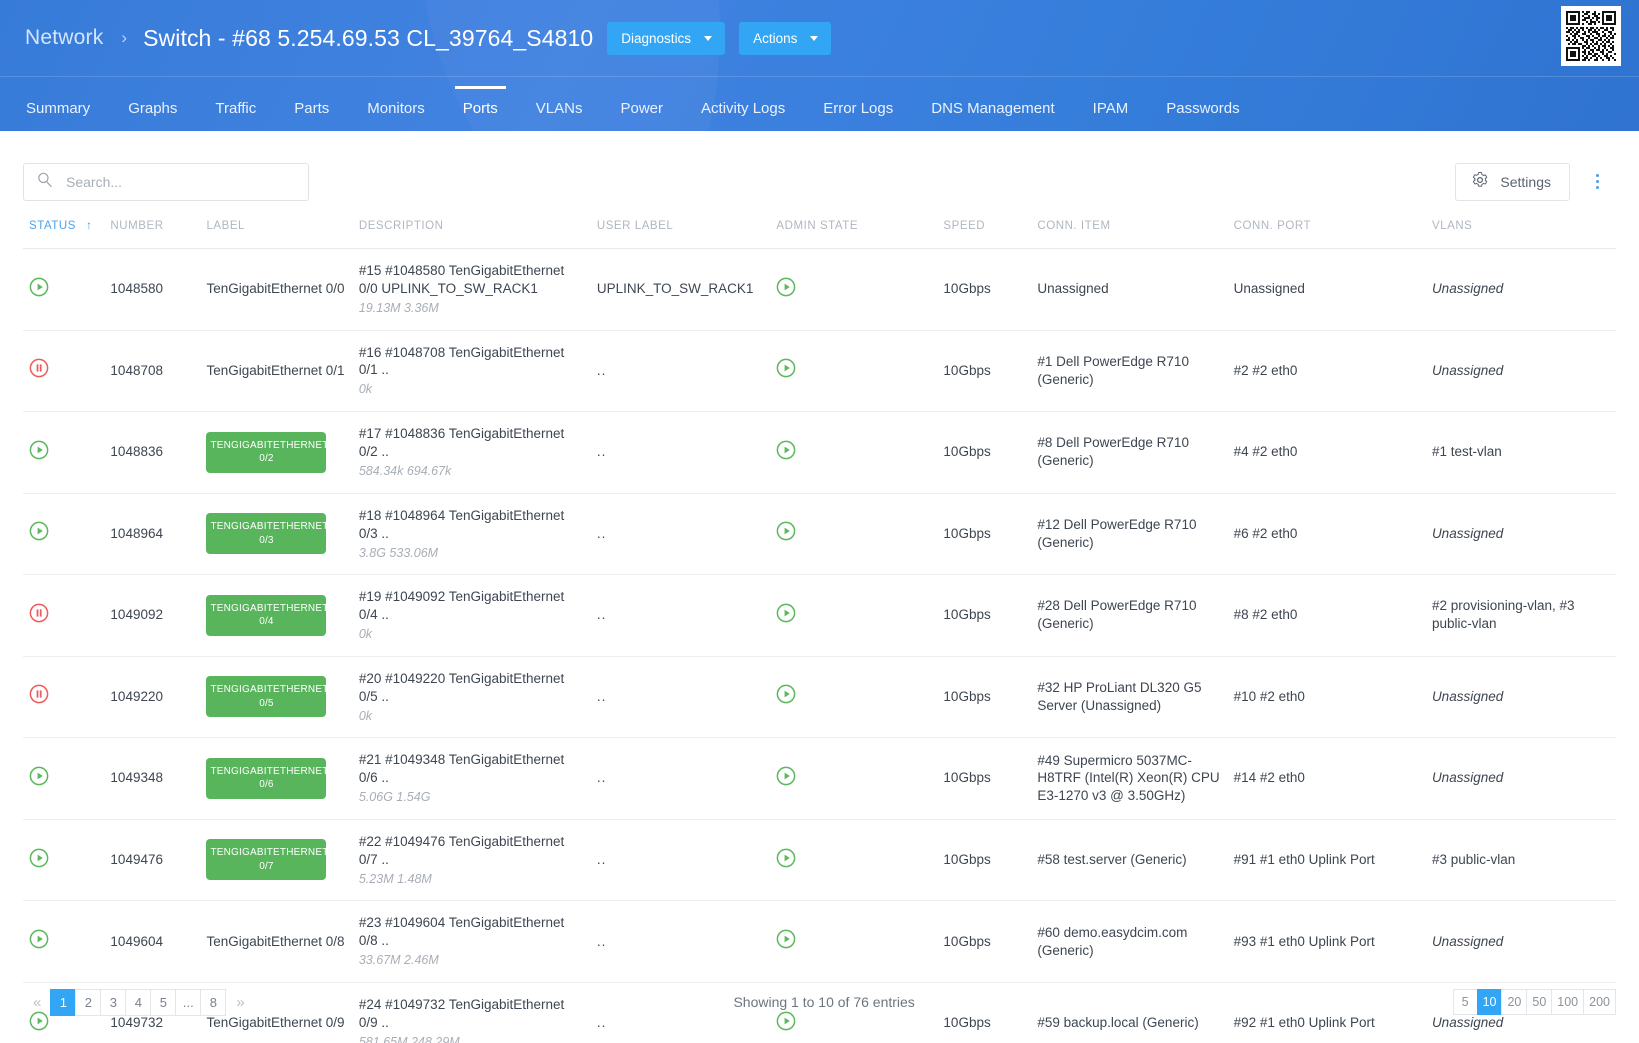  What do you see at coordinates (480, 108) in the screenshot?
I see `nav-tab-ports: Ports` at bounding box center [480, 108].